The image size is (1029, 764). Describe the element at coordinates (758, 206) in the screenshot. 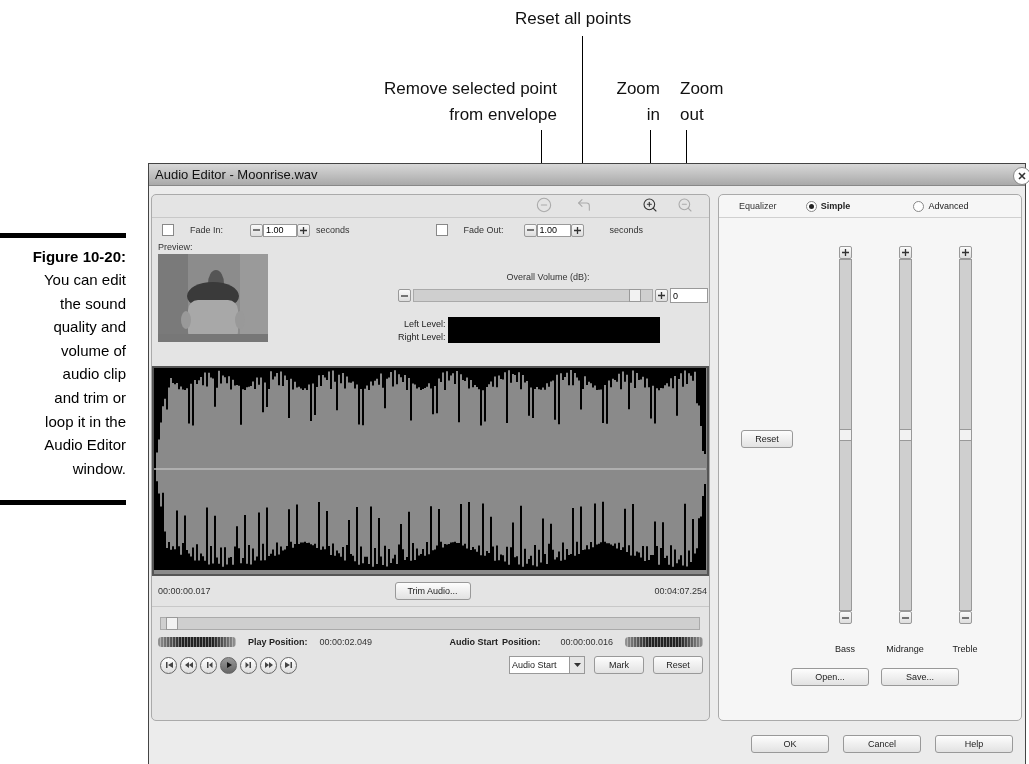

I see `equalizer-label: Equalizer` at that location.